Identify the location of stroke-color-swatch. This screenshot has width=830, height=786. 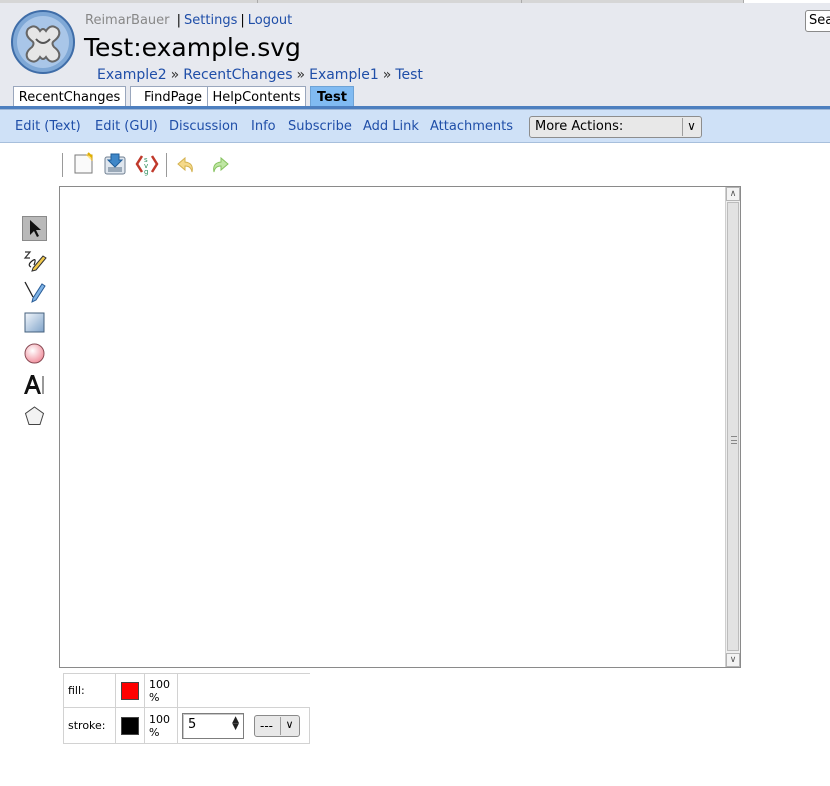
(130, 725).